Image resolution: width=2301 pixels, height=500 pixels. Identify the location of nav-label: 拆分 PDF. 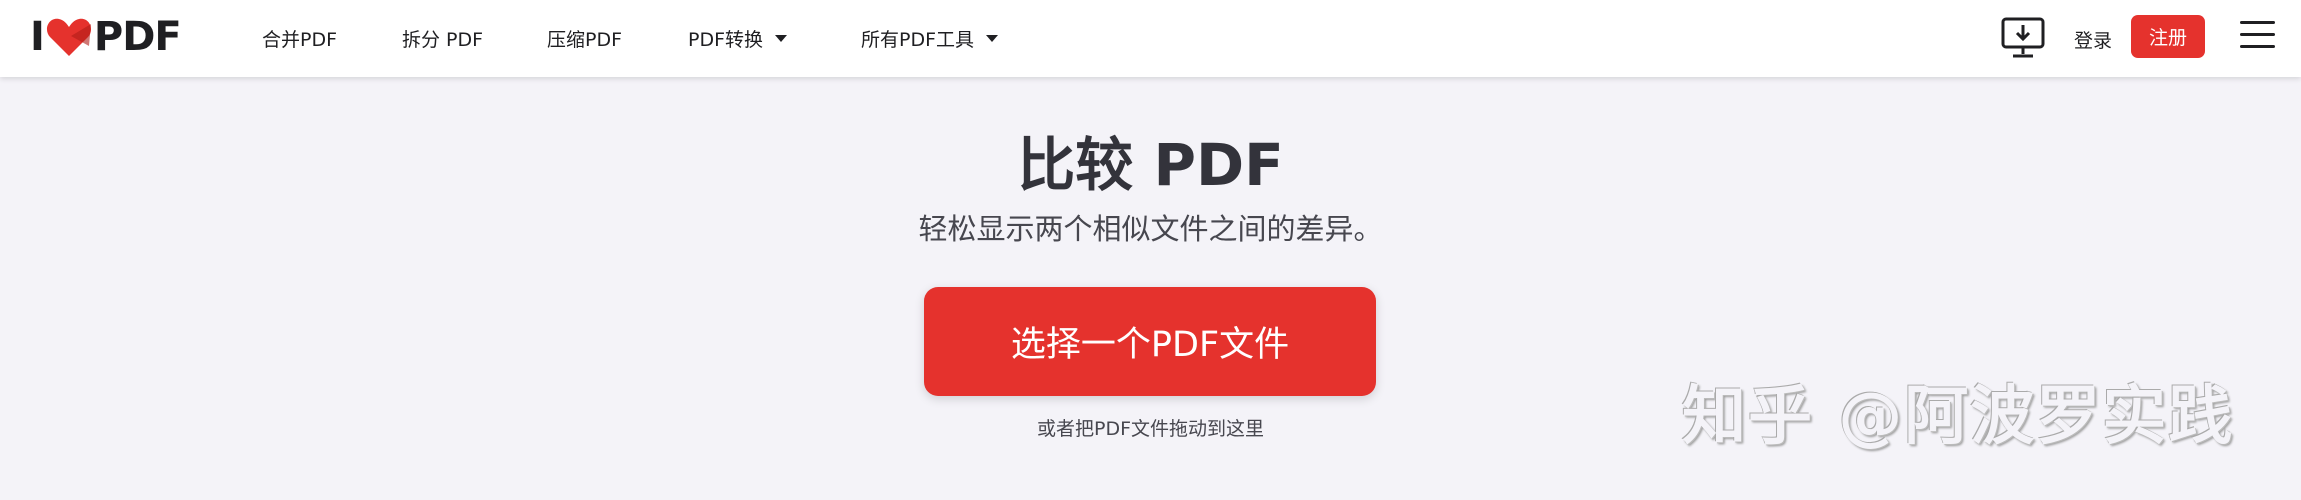
(443, 40).